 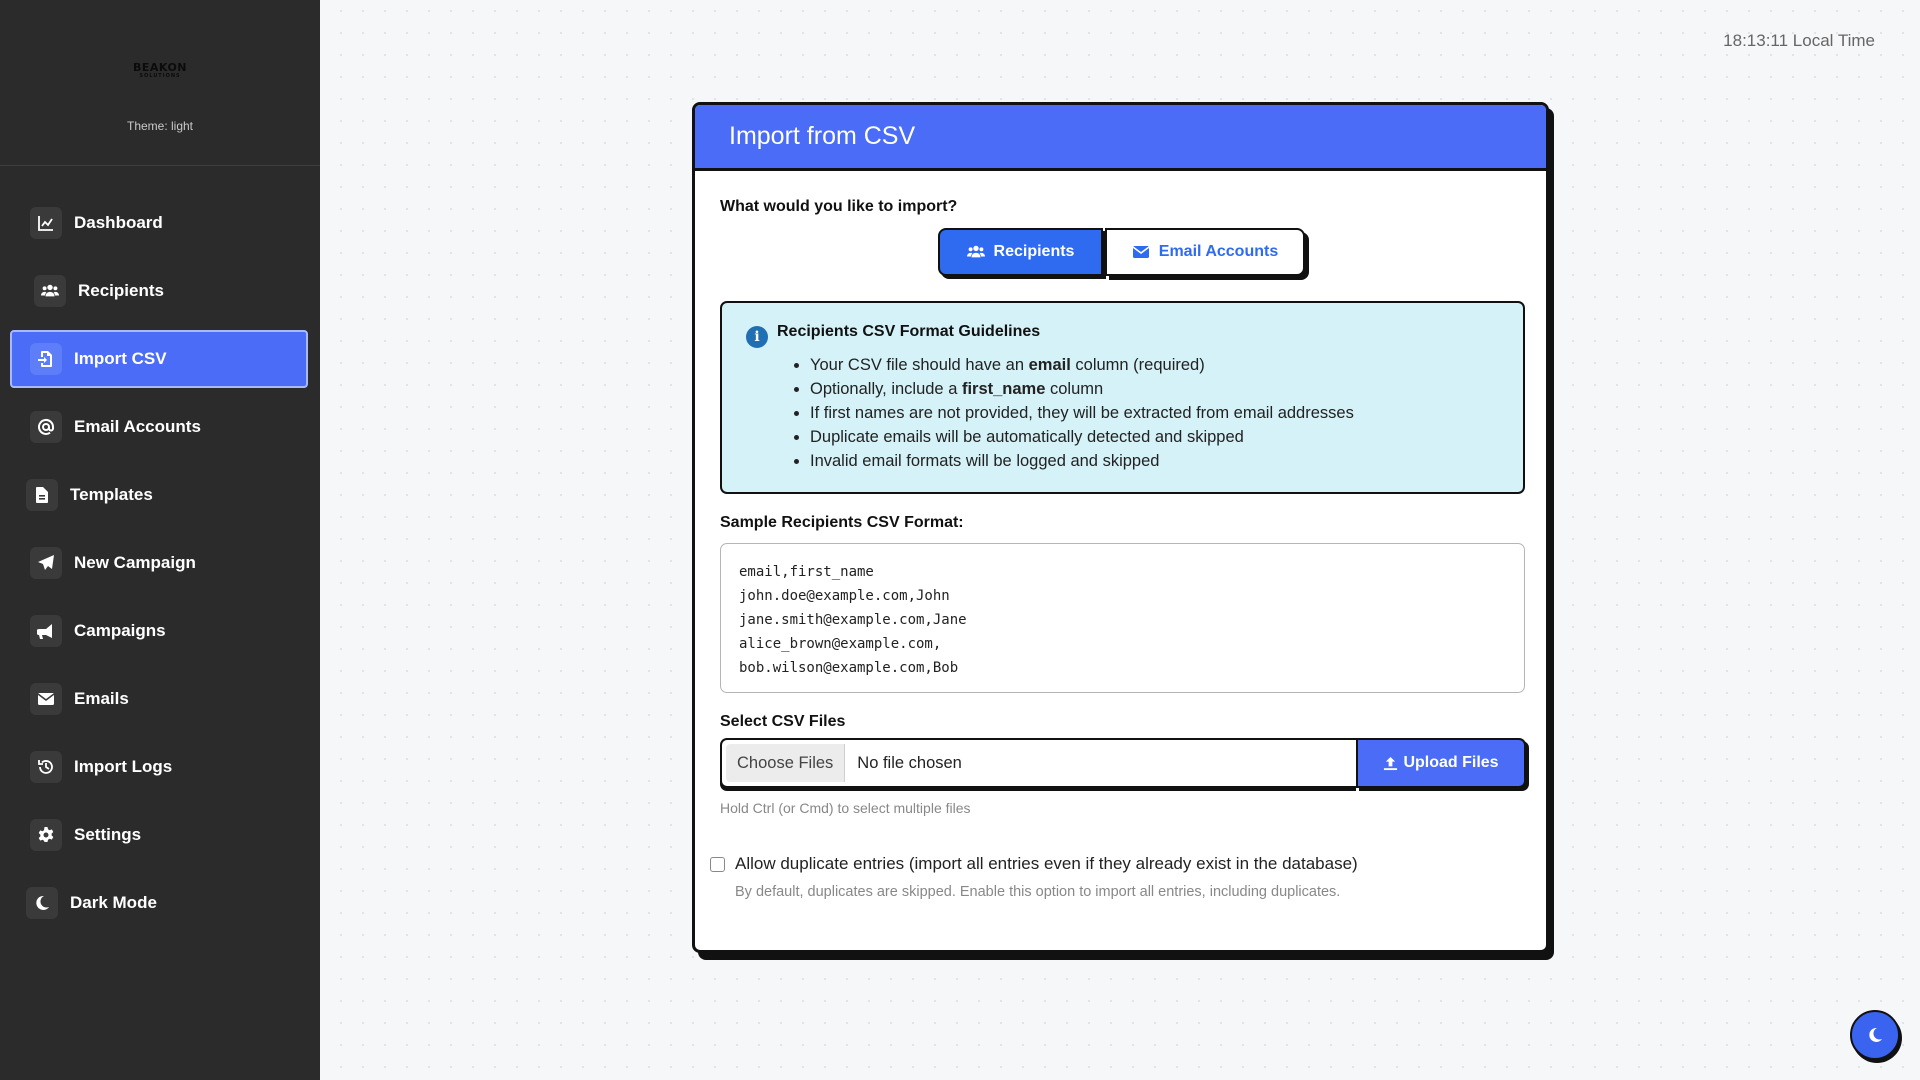 I want to click on upload-files-label: Upload Files, so click(x=1451, y=762).